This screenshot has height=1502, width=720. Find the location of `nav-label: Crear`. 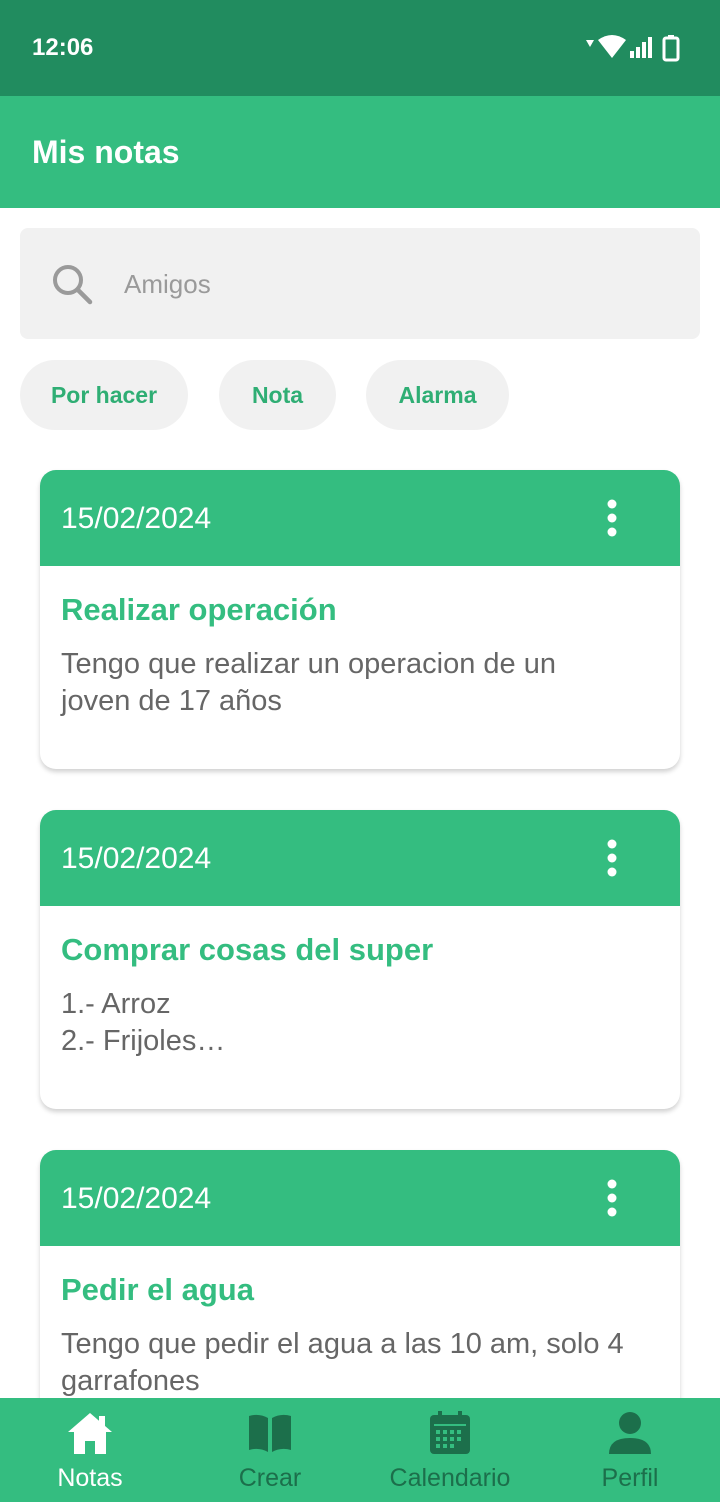

nav-label: Crear is located at coordinates (270, 1478).